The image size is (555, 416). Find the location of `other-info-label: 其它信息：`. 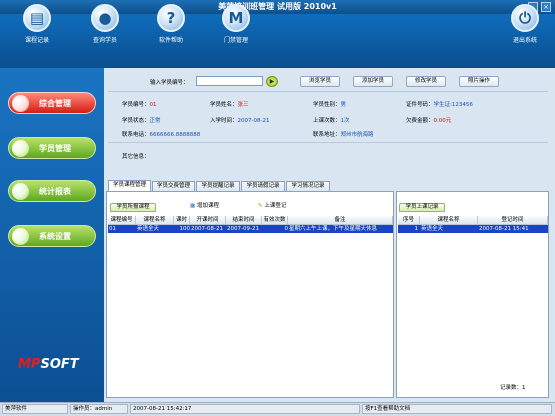

other-info-label: 其它信息： is located at coordinates (136, 157).